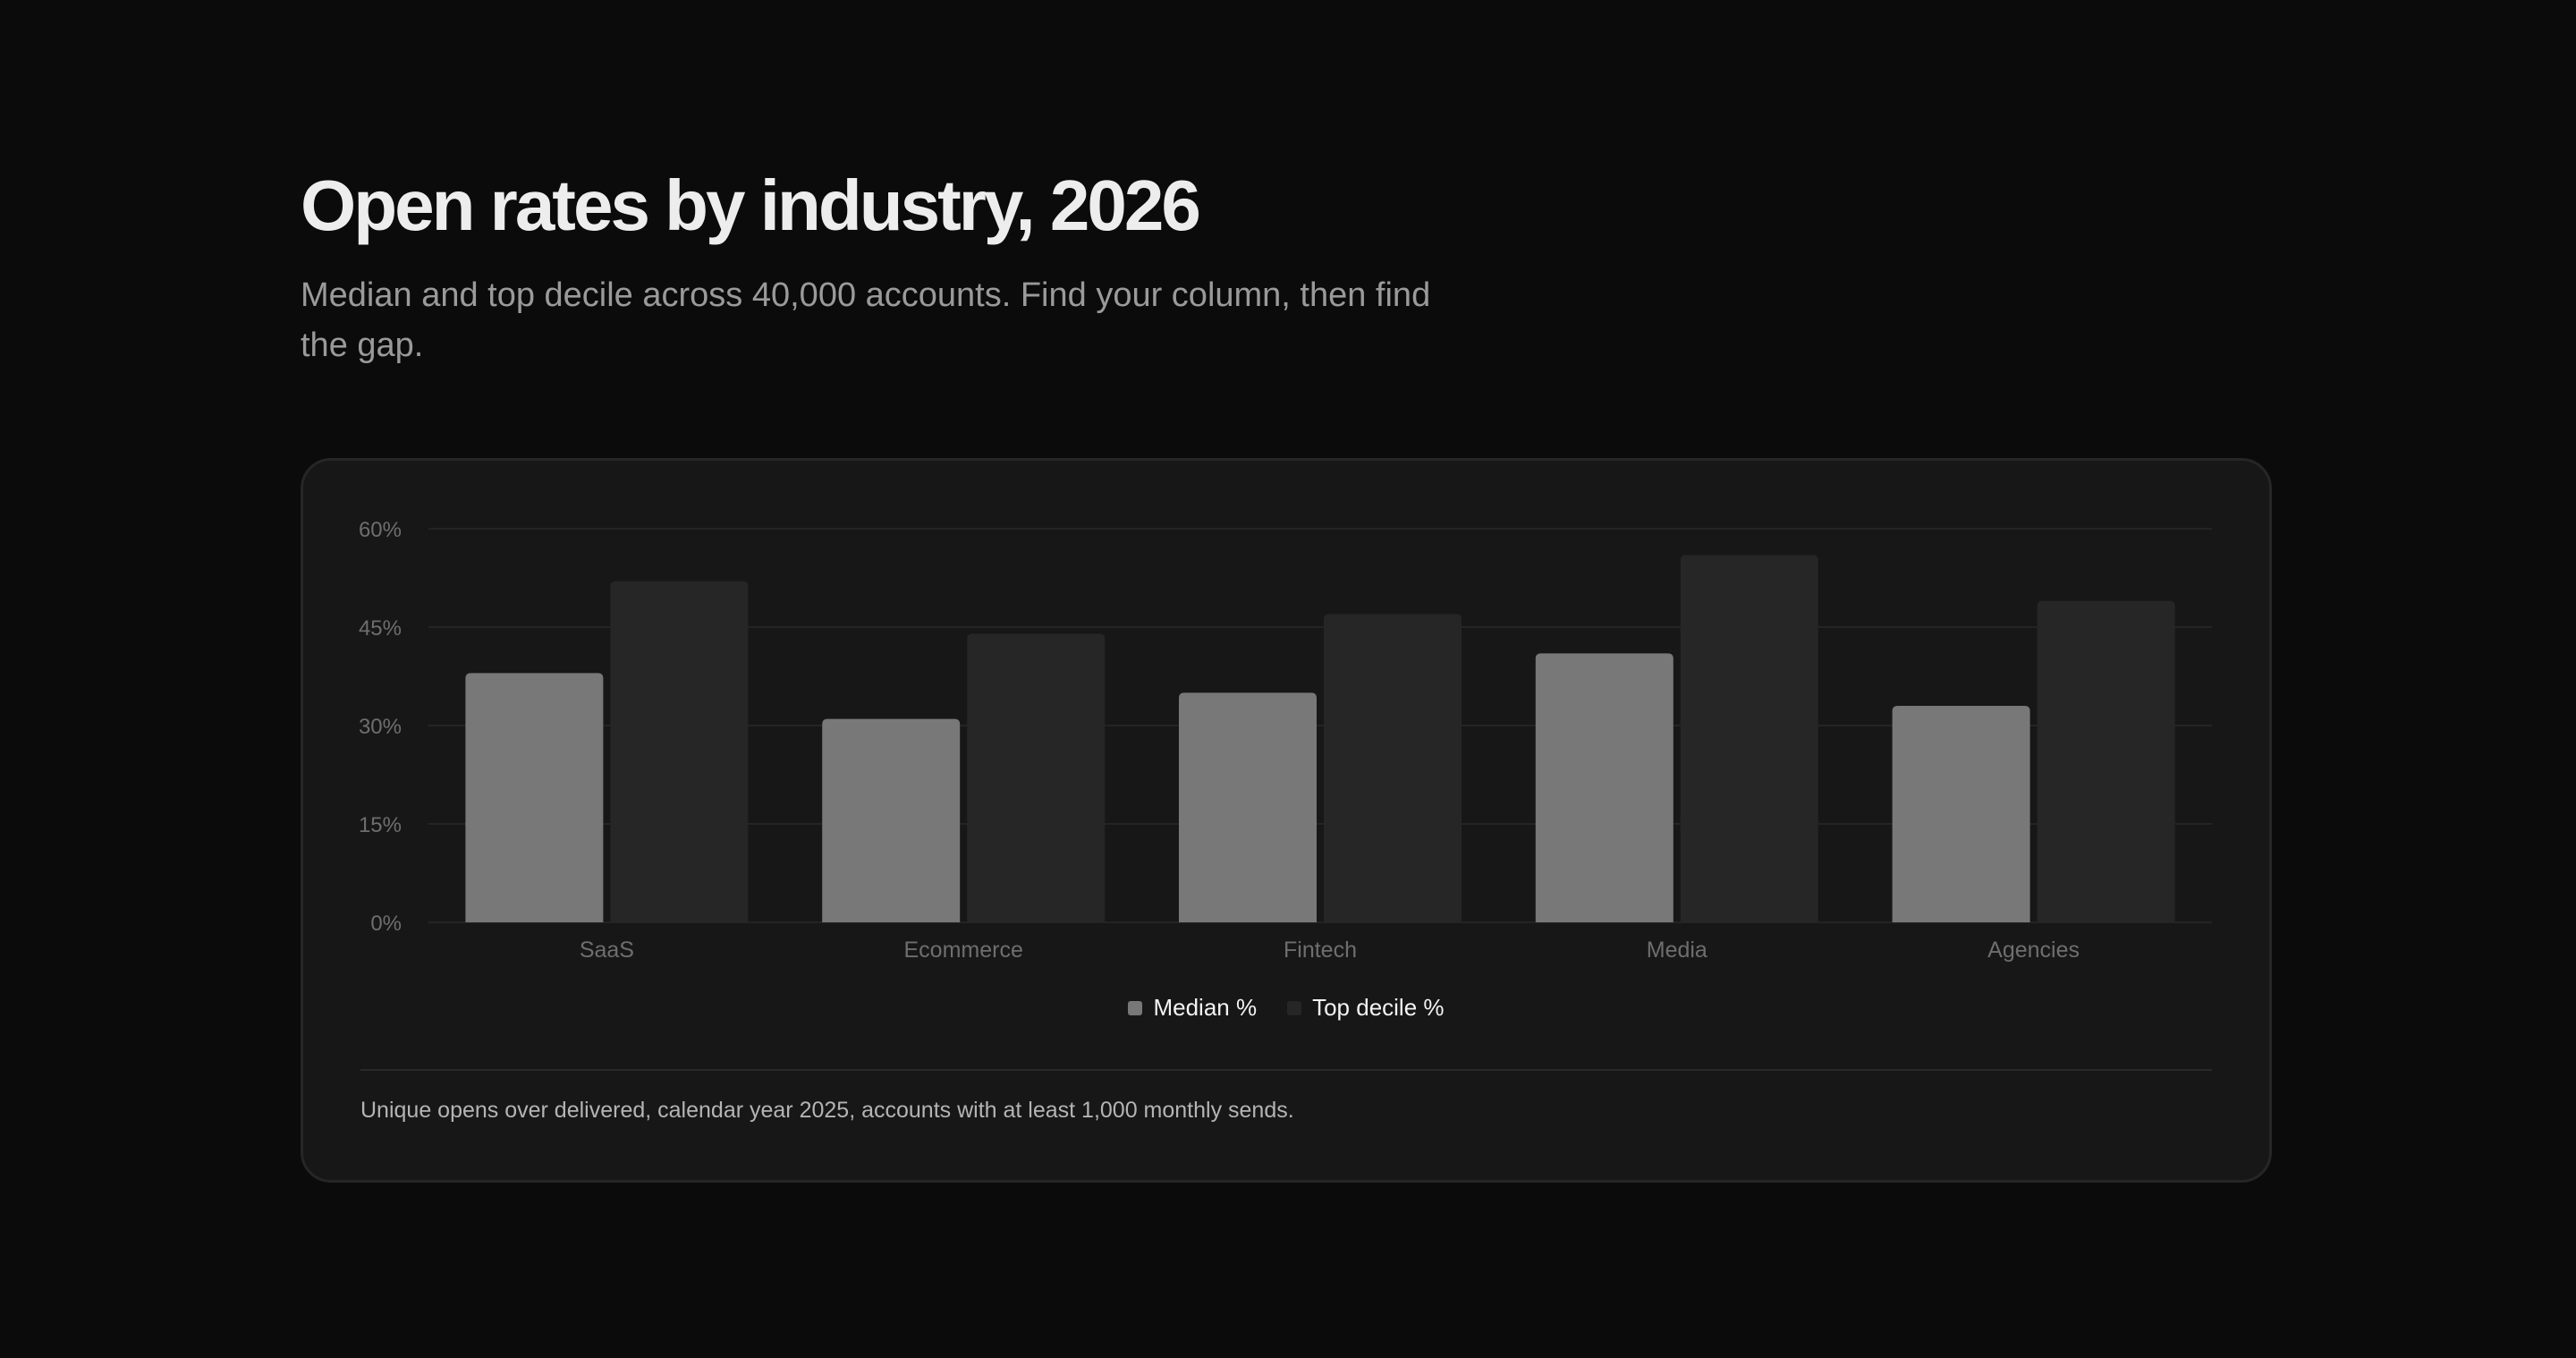 This screenshot has height=1358, width=2576. Describe the element at coordinates (963, 950) in the screenshot. I see `x-tick-label: Ecommerce` at that location.